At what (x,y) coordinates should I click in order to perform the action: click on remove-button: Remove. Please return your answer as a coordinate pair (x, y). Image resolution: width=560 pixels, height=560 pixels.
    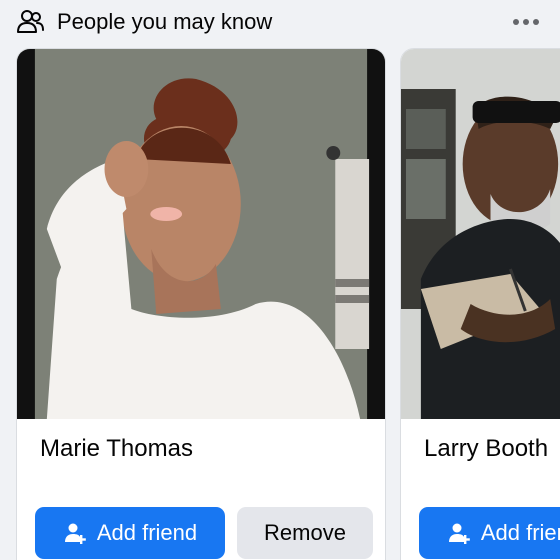
    Looking at the image, I should click on (305, 533).